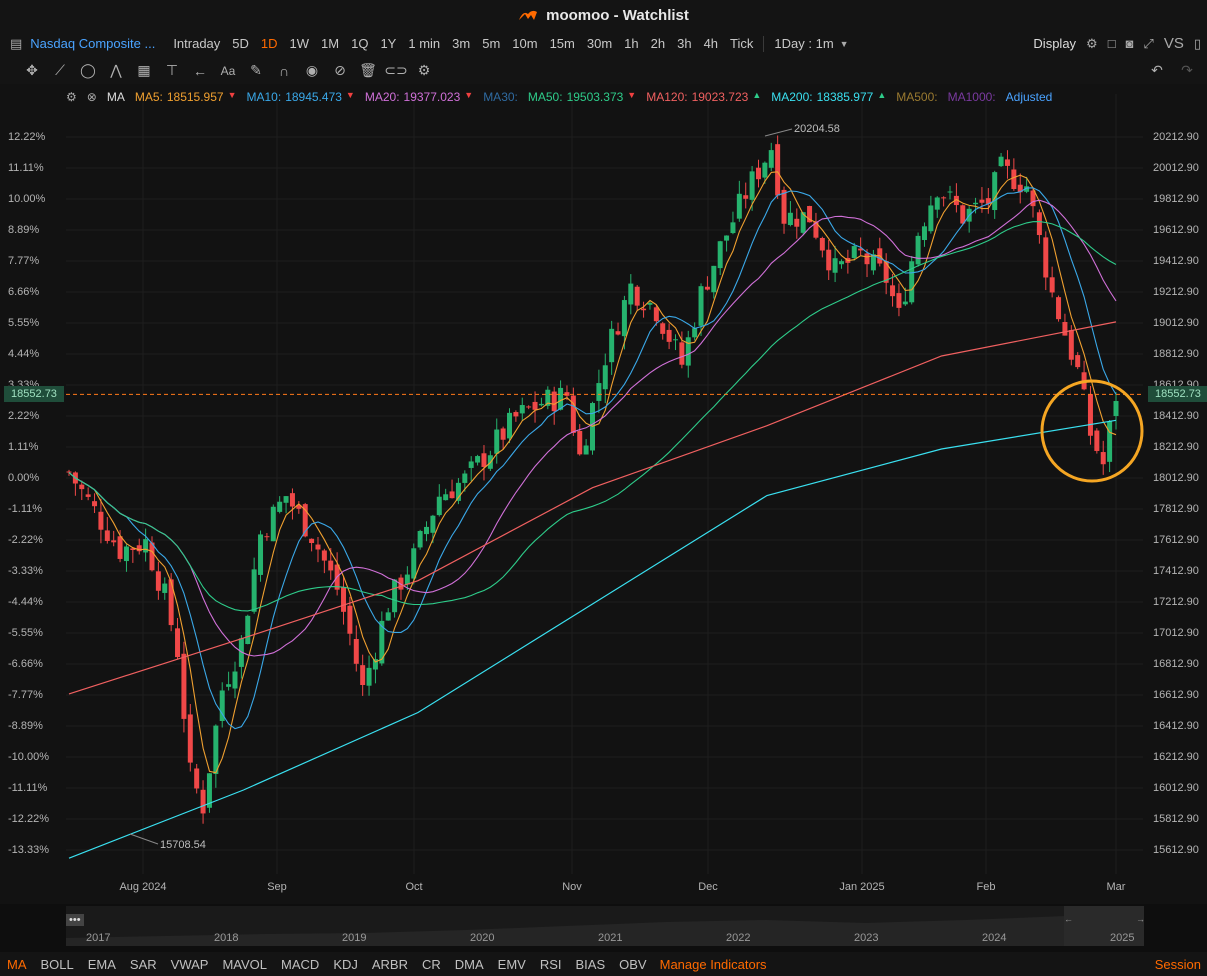 This screenshot has width=1207, height=976. I want to click on legend-close-icon: ⊗, so click(92, 97).